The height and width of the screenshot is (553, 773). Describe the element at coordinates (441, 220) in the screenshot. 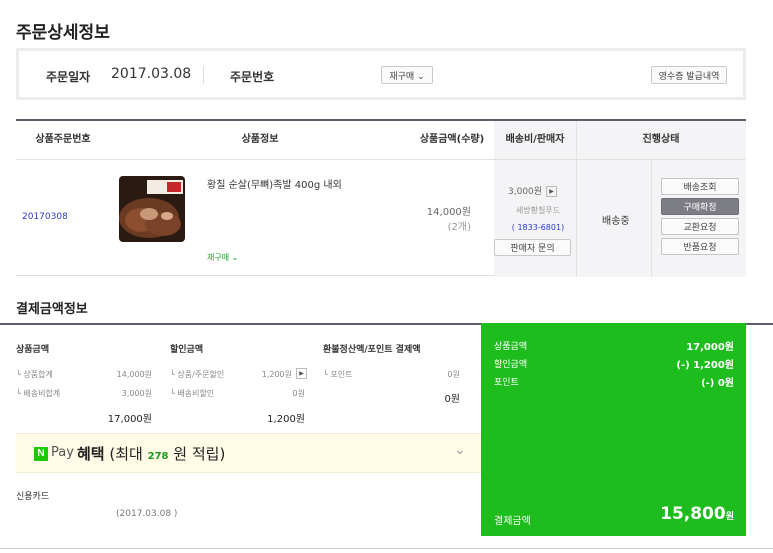

I see `product-price: 14,000원 (2개)` at that location.